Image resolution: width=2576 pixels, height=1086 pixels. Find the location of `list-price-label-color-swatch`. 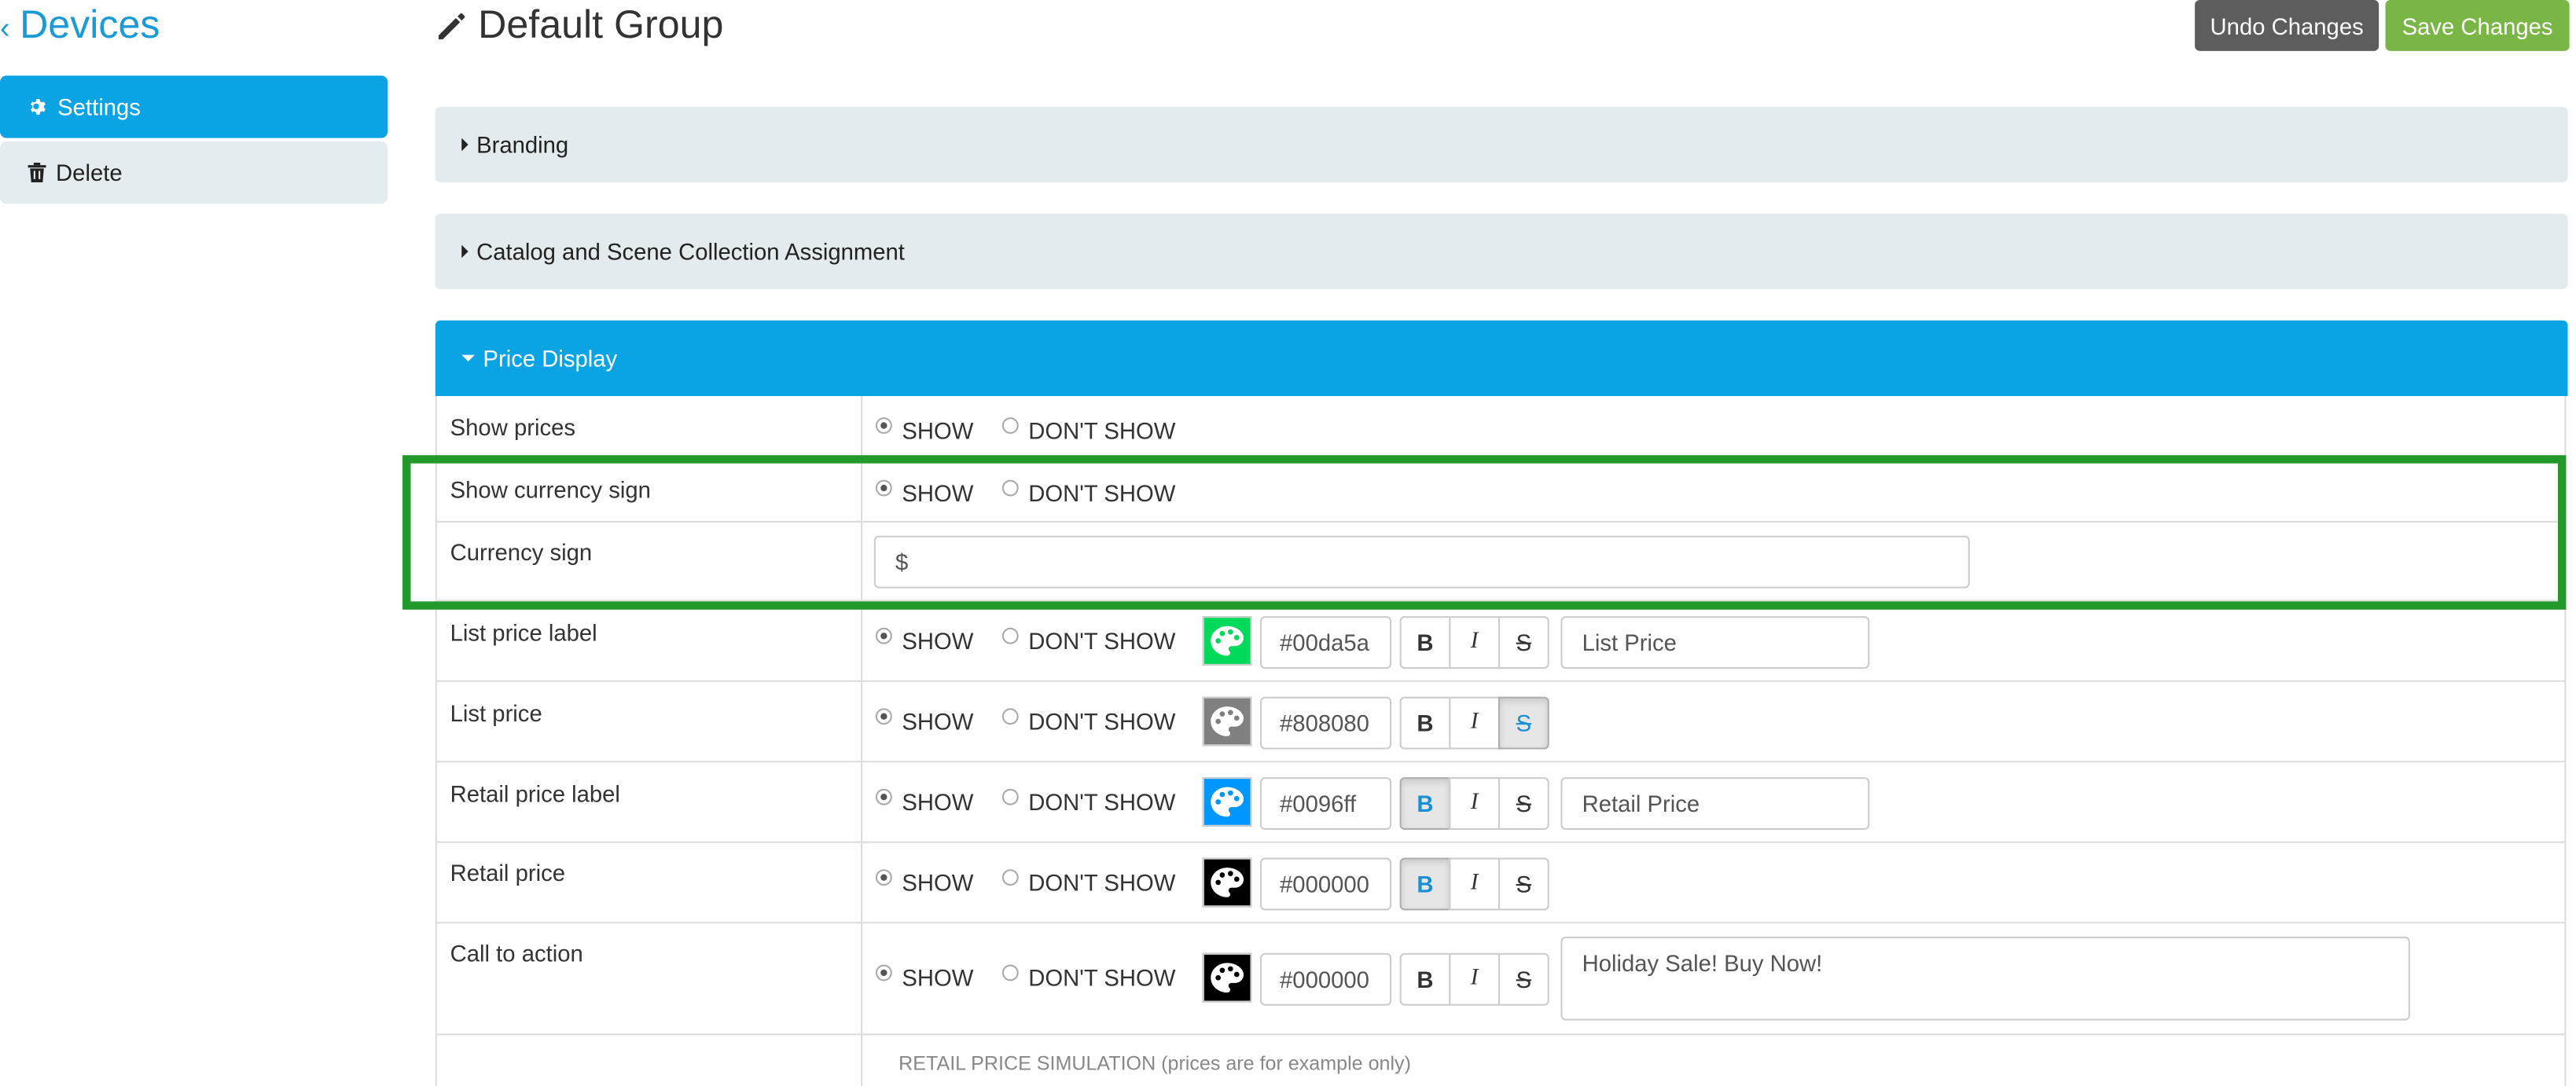

list-price-label-color-swatch is located at coordinates (1227, 641).